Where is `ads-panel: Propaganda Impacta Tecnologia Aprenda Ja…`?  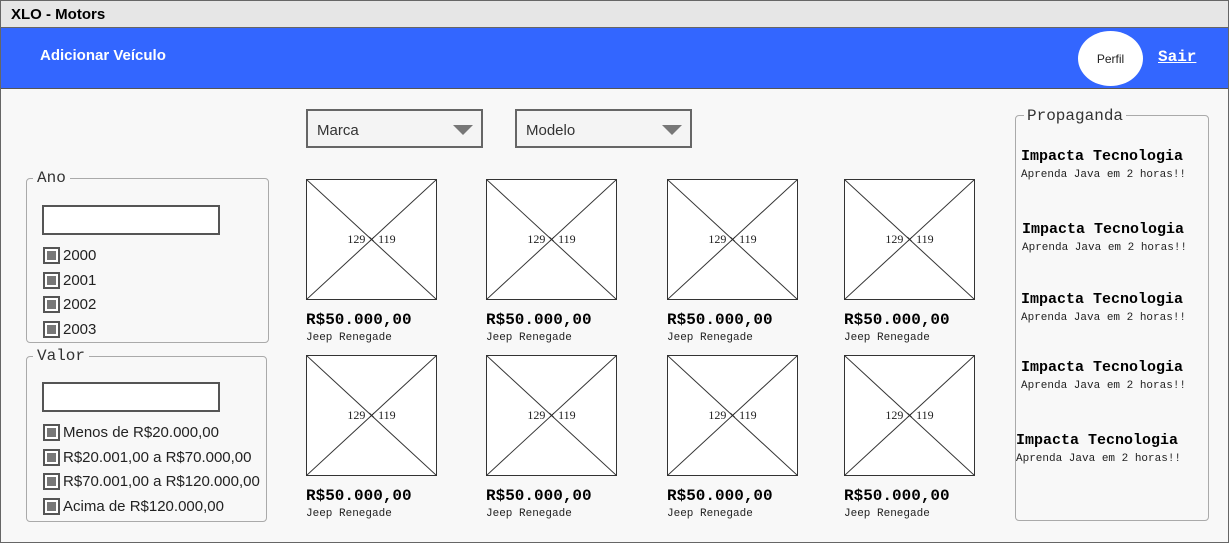
ads-panel: Propaganda Impacta Tecnologia Aprenda Ja… is located at coordinates (1112, 314).